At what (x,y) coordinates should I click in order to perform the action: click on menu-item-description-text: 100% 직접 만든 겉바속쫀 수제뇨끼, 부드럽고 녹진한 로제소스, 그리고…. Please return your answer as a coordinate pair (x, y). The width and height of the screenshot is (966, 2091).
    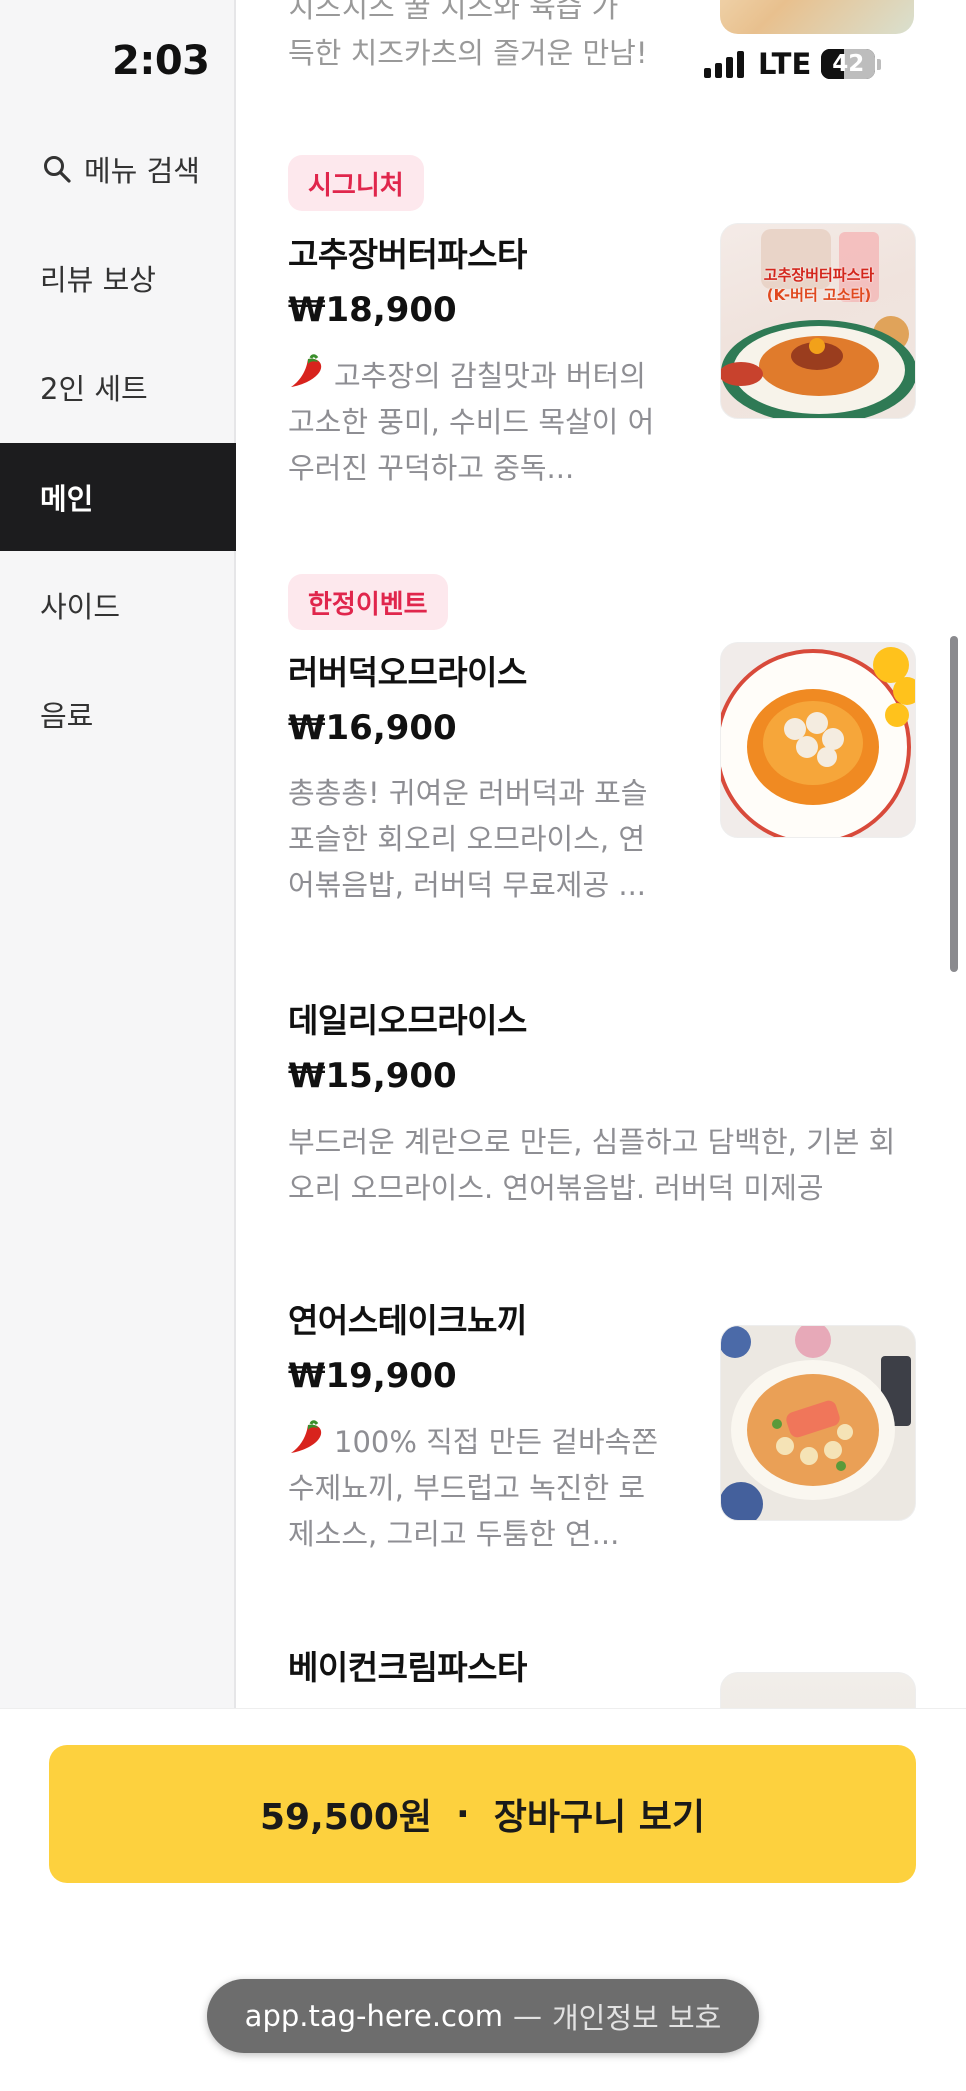
    Looking at the image, I should click on (473, 1488).